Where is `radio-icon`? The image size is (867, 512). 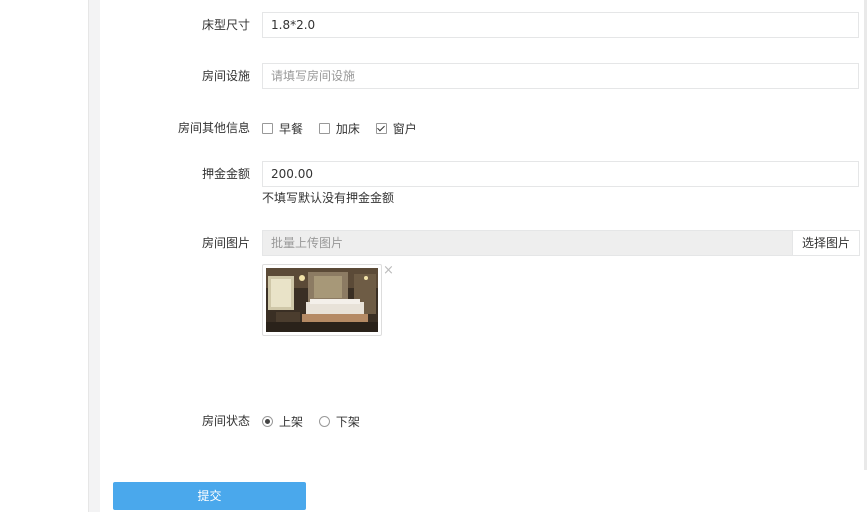 radio-icon is located at coordinates (324, 421).